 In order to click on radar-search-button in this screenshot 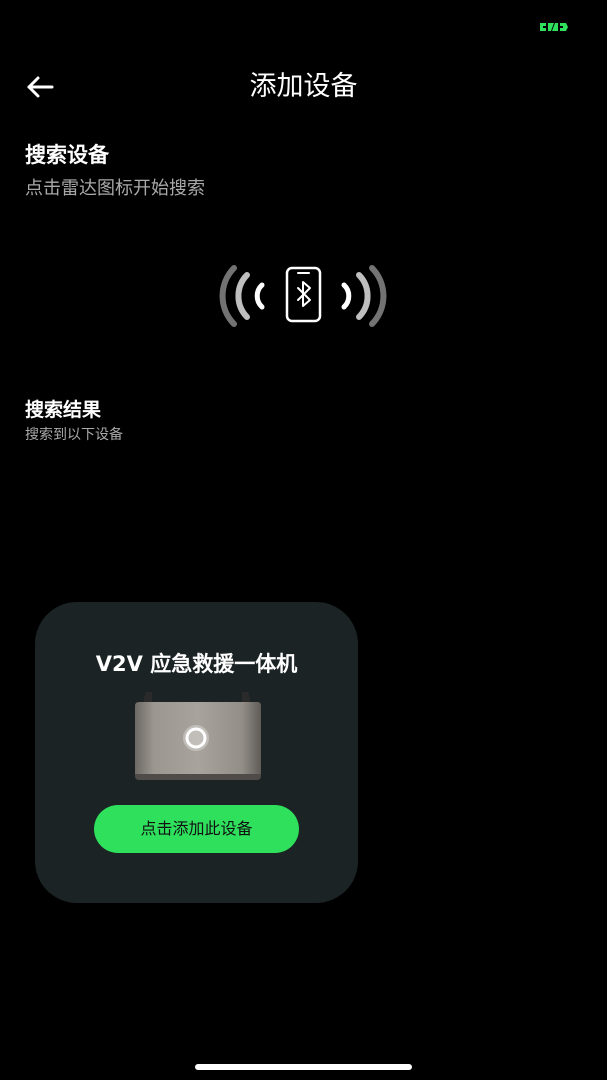, I will do `click(303, 296)`.